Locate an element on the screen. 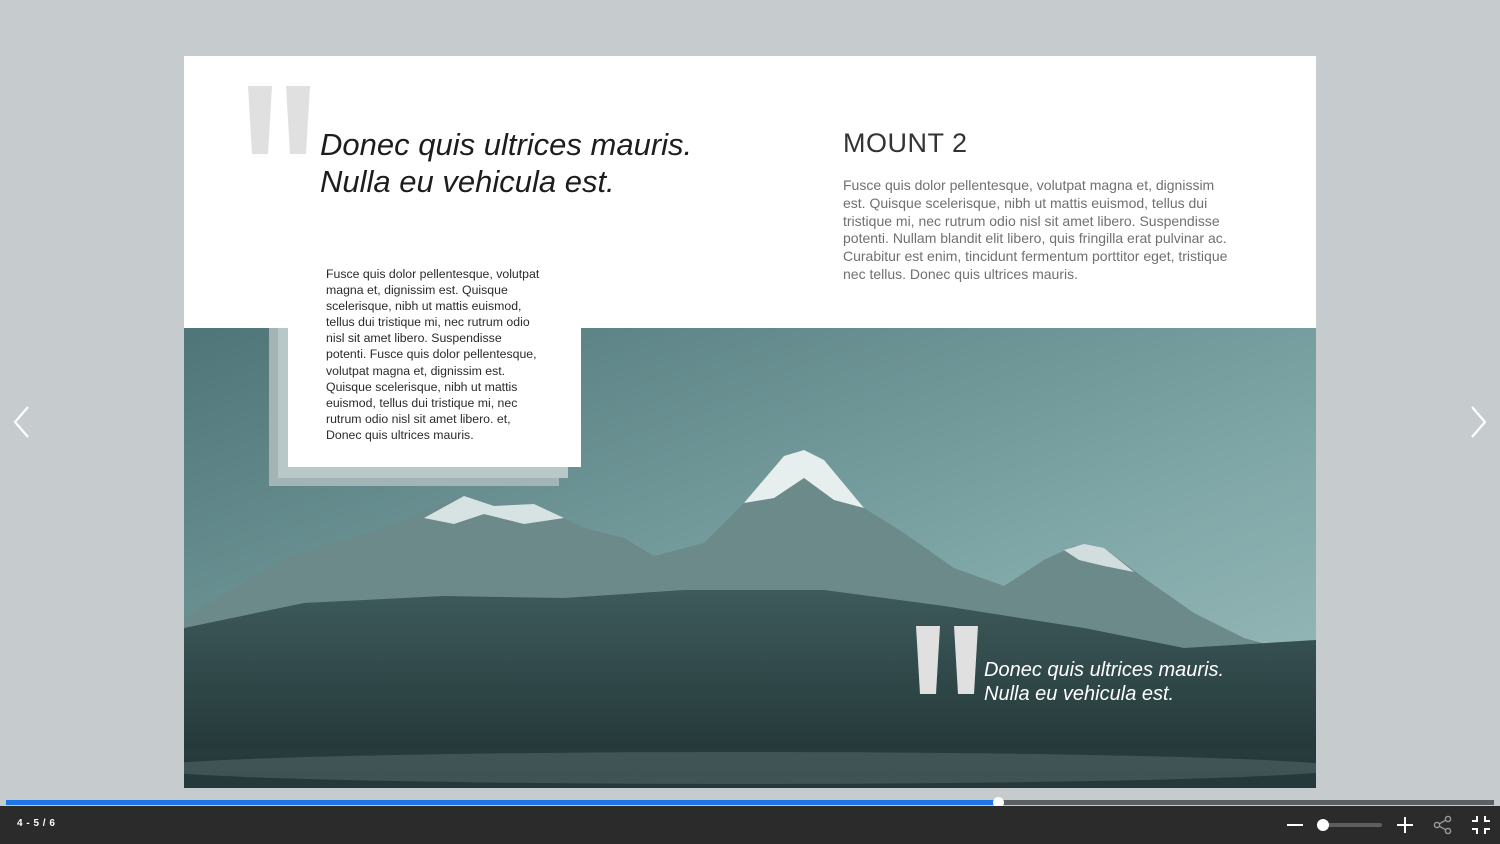 This screenshot has width=1500, height=844. progress-fill is located at coordinates (502, 802).